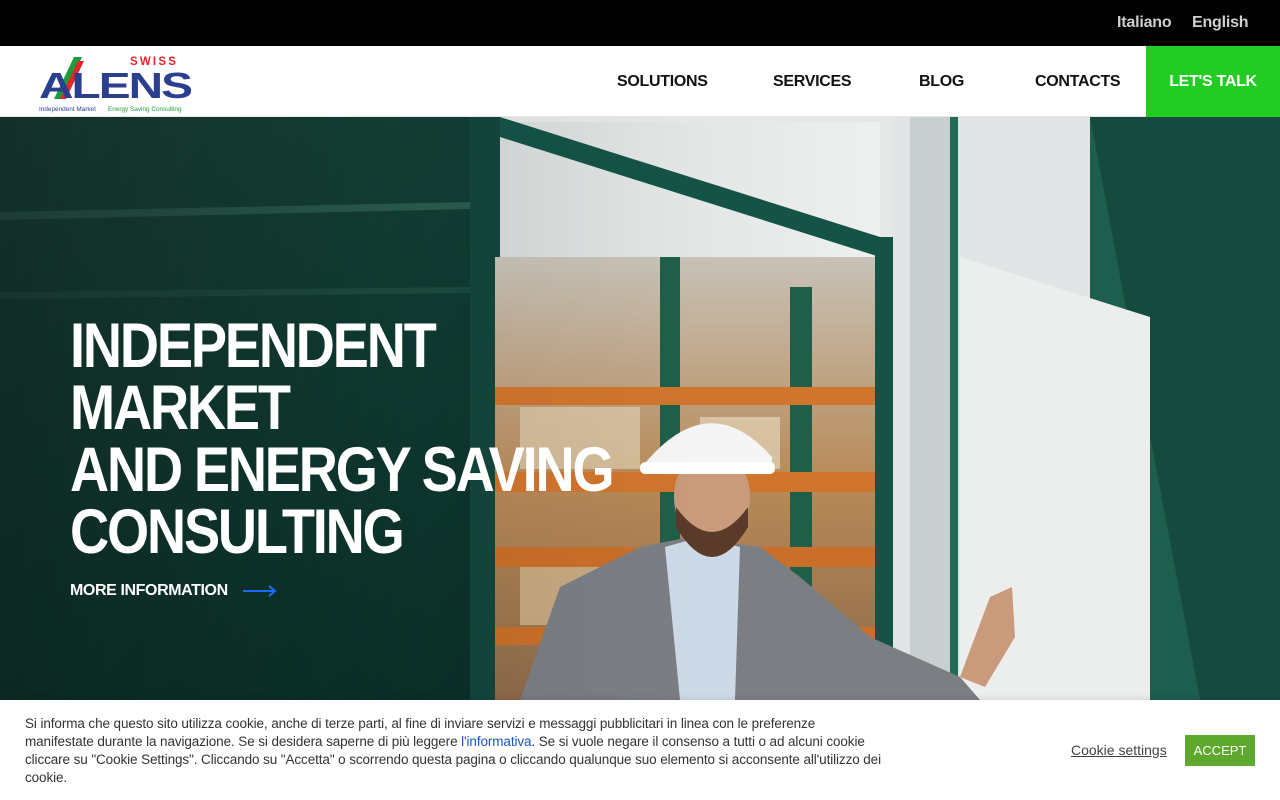  Describe the element at coordinates (1078, 82) in the screenshot. I see `nav-contacts: CONTACTS` at that location.